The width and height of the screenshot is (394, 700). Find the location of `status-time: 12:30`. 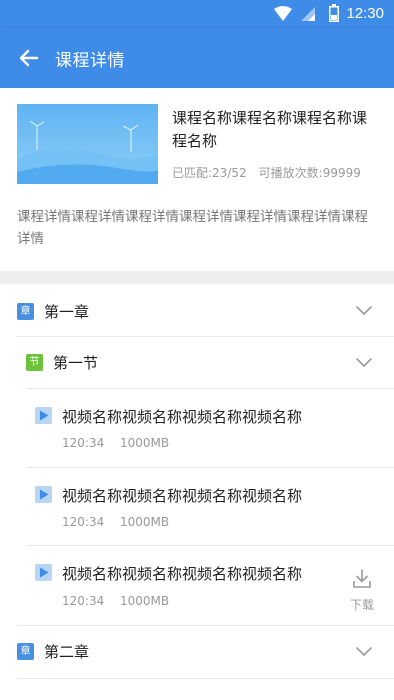

status-time: 12:30 is located at coordinates (365, 13).